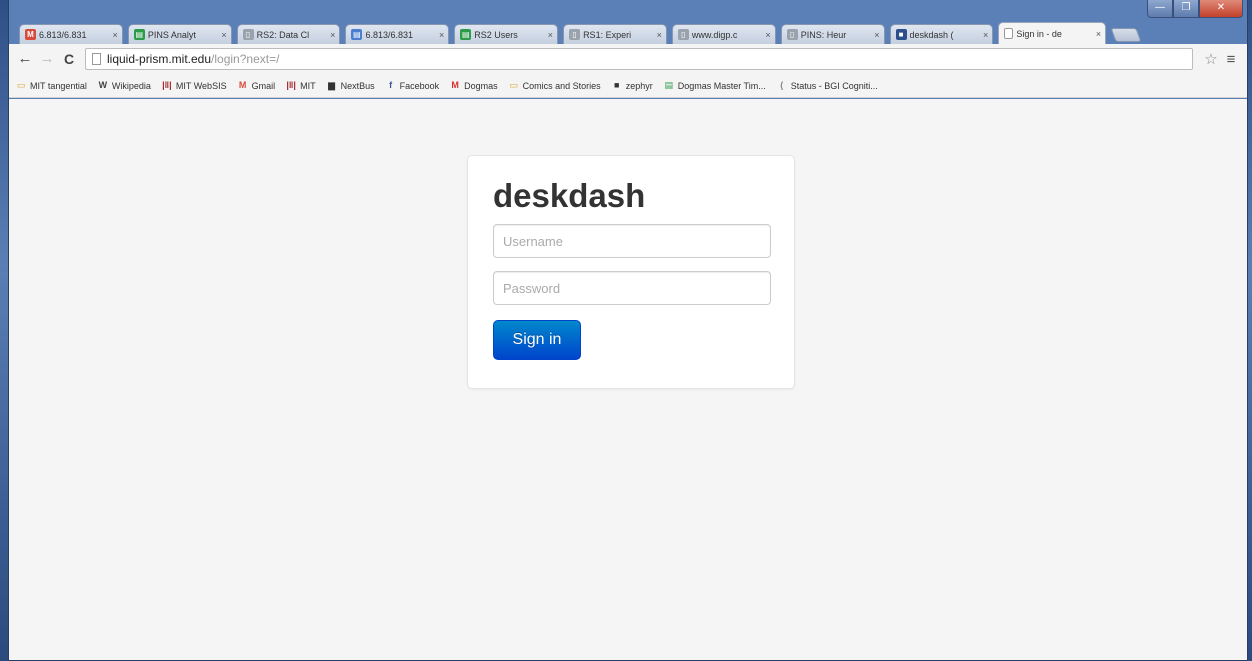  Describe the element at coordinates (69, 59) in the screenshot. I see `reload-button: C` at that location.